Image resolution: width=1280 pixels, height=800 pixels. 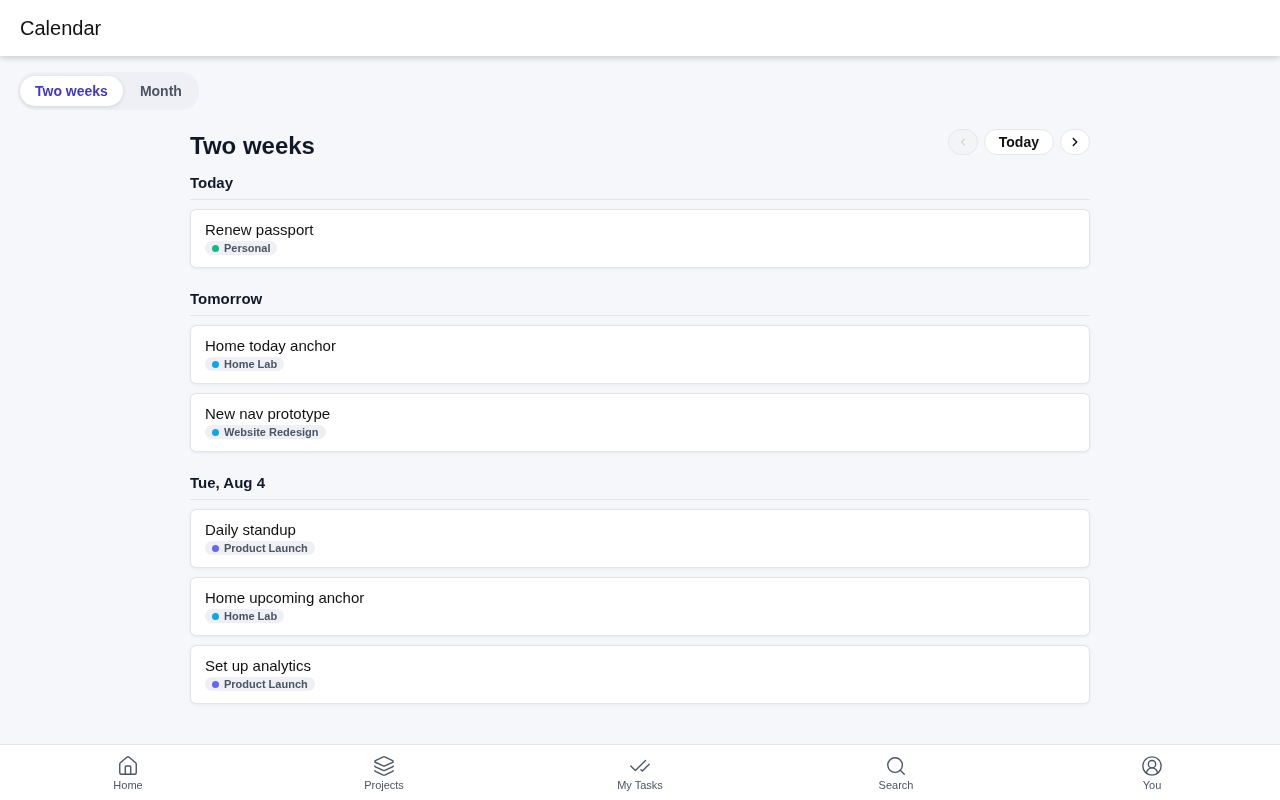 I want to click on search-icon, so click(x=896, y=765).